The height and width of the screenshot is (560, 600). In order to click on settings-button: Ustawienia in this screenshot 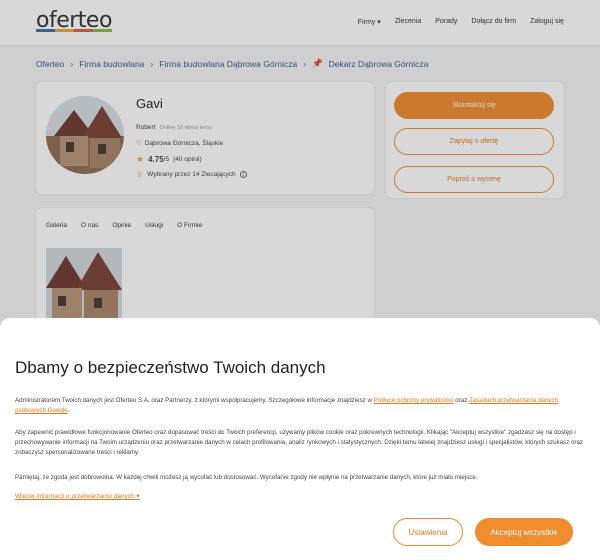, I will do `click(428, 532)`.